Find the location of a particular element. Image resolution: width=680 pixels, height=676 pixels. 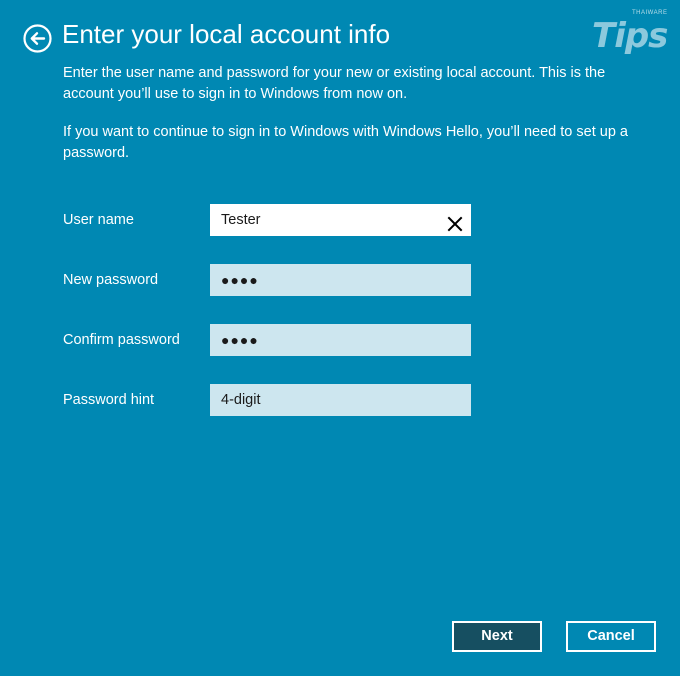

new-password-label: New password is located at coordinates (111, 280).